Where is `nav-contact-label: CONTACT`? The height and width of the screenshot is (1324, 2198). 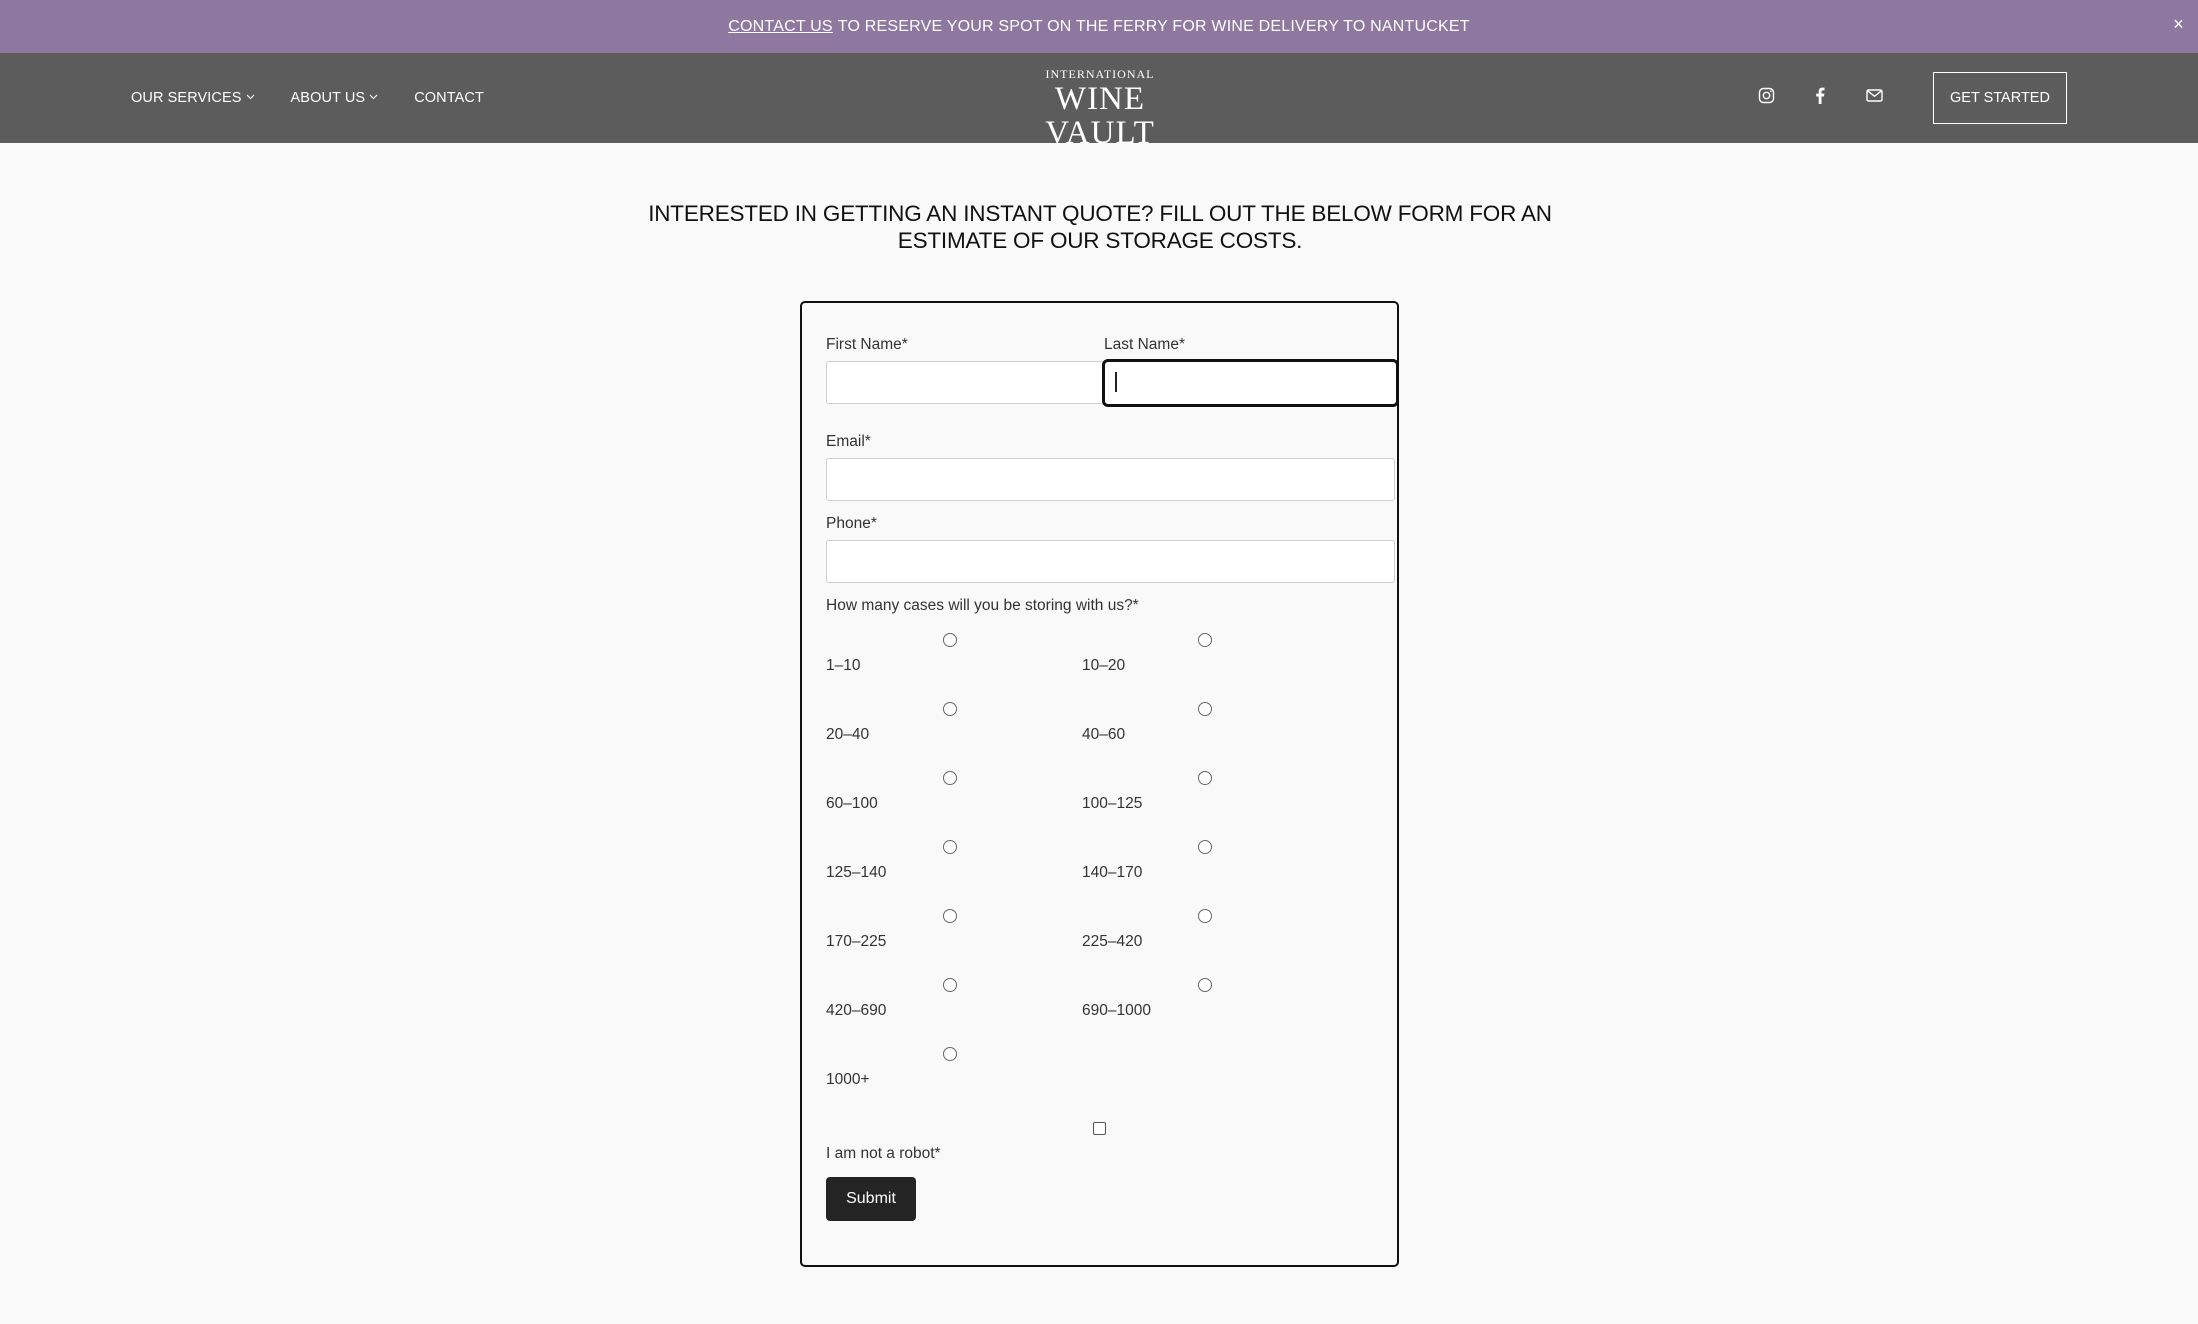
nav-contact-label: CONTACT is located at coordinates (449, 98).